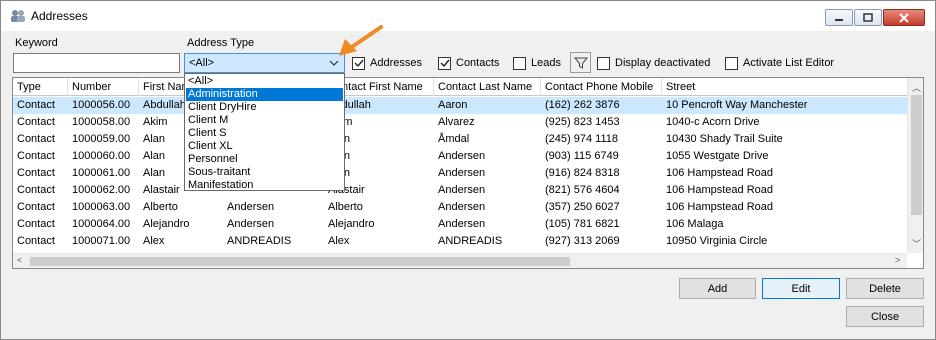 The height and width of the screenshot is (340, 936). Describe the element at coordinates (582, 207) in the screenshot. I see `cell-contact-phone-mobile: (357) 250 6027` at that location.